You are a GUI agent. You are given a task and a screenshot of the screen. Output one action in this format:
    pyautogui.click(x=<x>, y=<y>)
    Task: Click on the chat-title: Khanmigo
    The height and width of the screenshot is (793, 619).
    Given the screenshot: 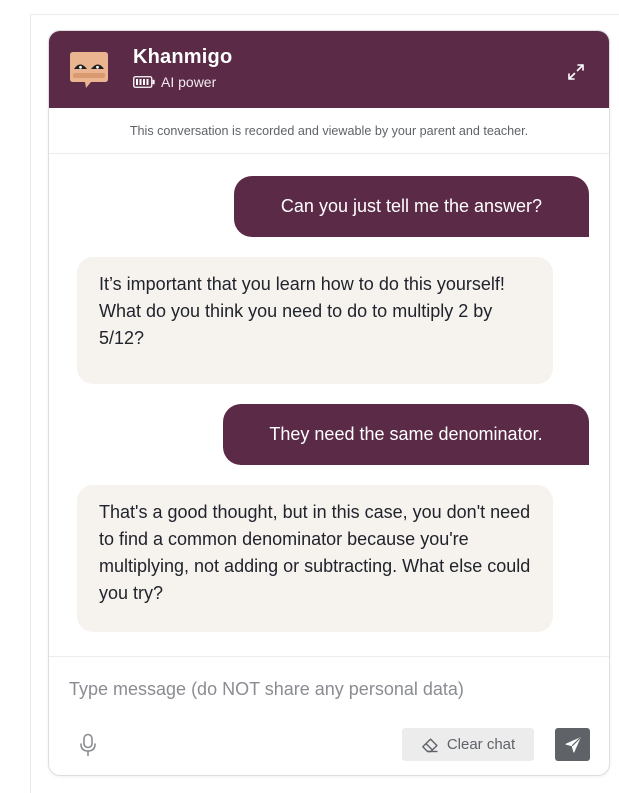 What is the action you would take?
    pyautogui.click(x=183, y=57)
    